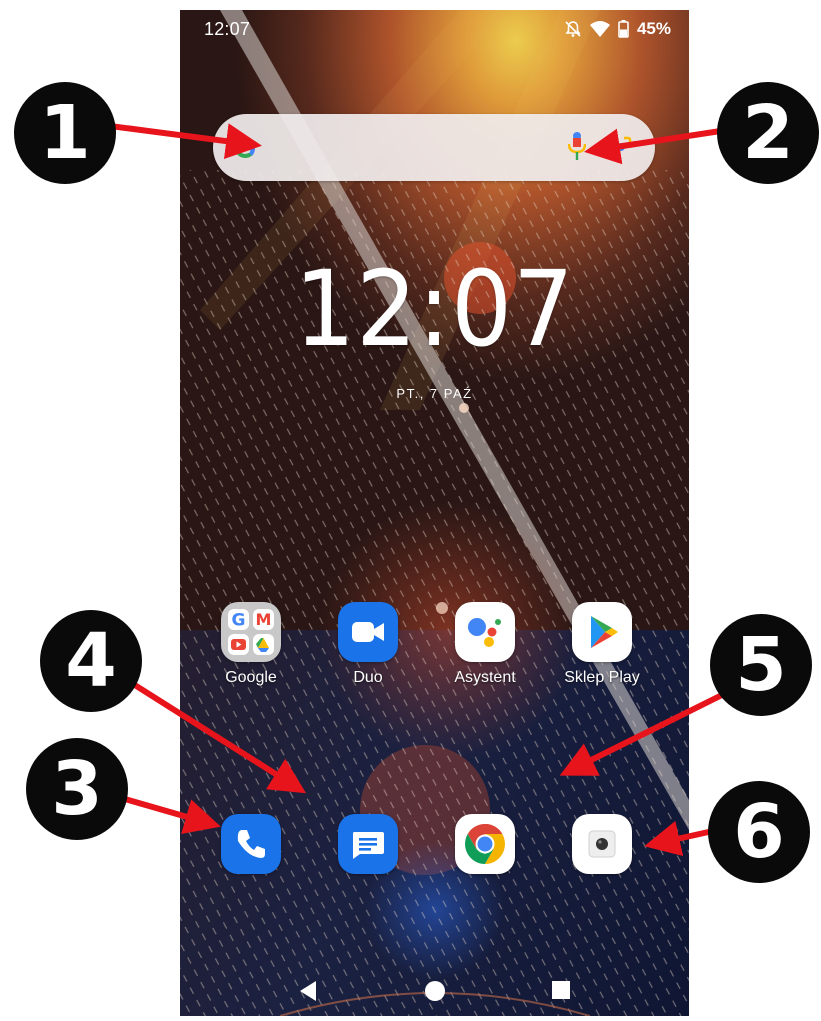 This screenshot has width=821, height=1021. Describe the element at coordinates (561, 992) in the screenshot. I see `recents-icon` at that location.